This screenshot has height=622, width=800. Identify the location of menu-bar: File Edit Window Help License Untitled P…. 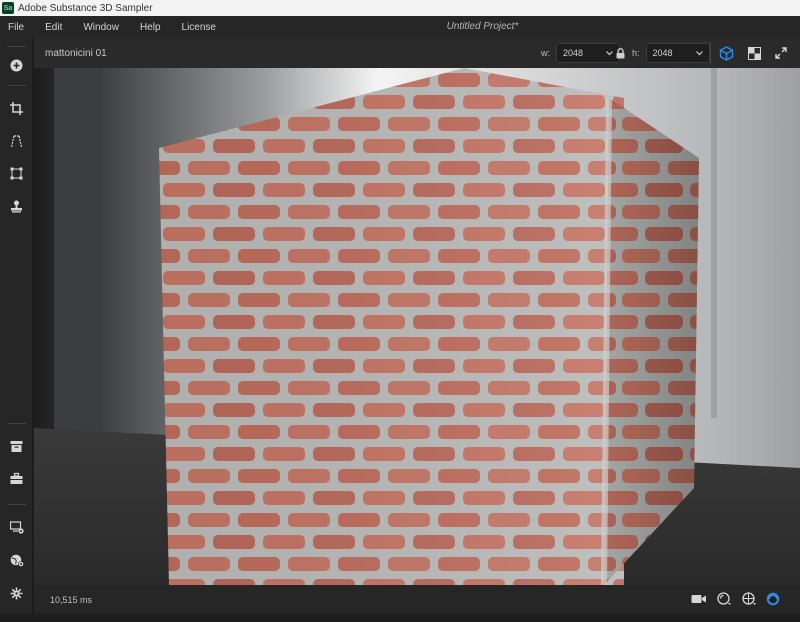
(400, 27).